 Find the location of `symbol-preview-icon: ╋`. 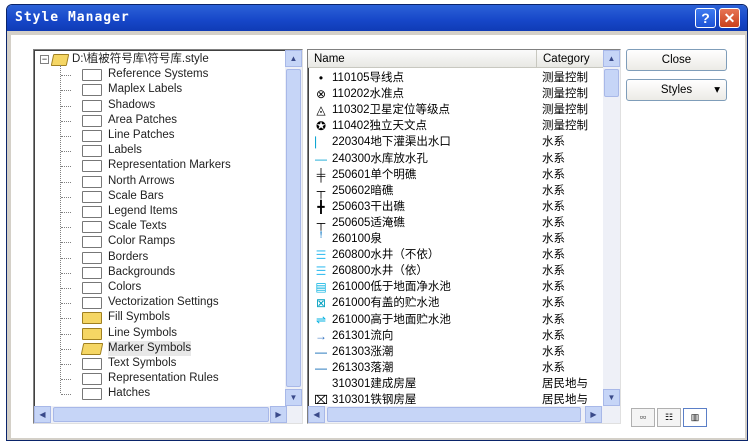

symbol-preview-icon: ╋ is located at coordinates (321, 206).